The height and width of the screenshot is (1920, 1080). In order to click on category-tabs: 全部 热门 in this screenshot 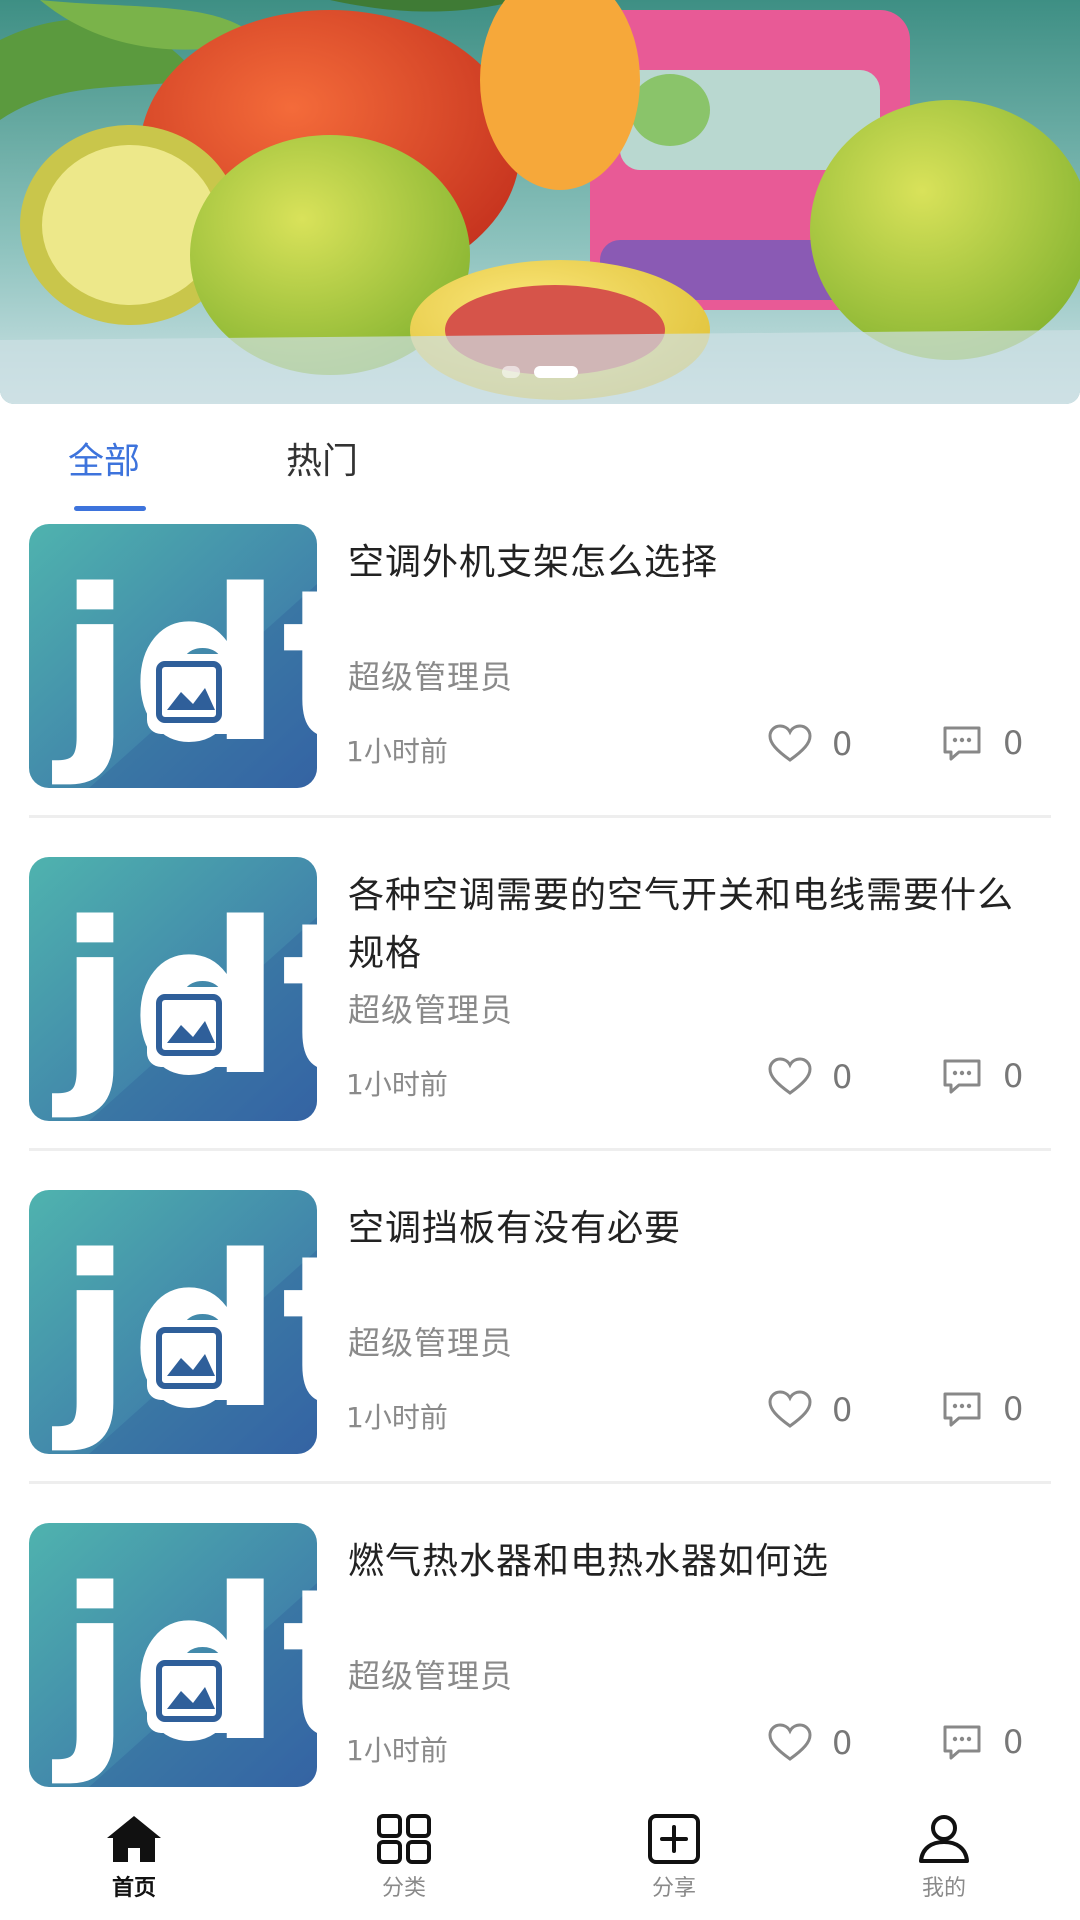, I will do `click(540, 459)`.